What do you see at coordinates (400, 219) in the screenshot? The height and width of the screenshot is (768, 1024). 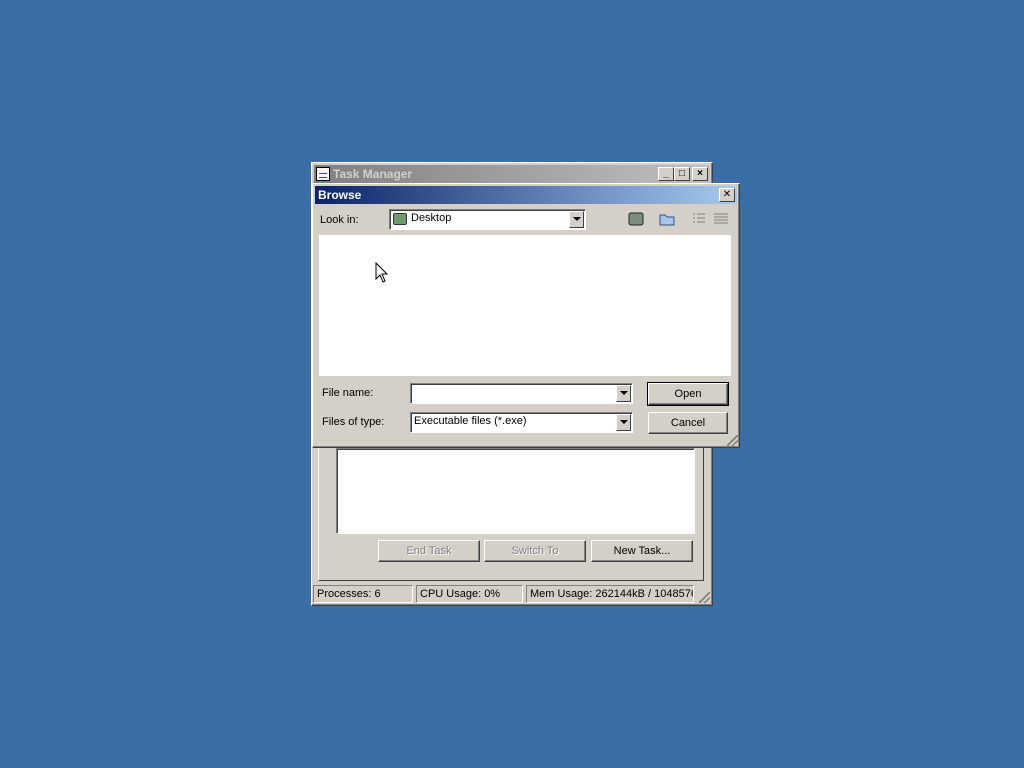 I see `desktop-icon` at bounding box center [400, 219].